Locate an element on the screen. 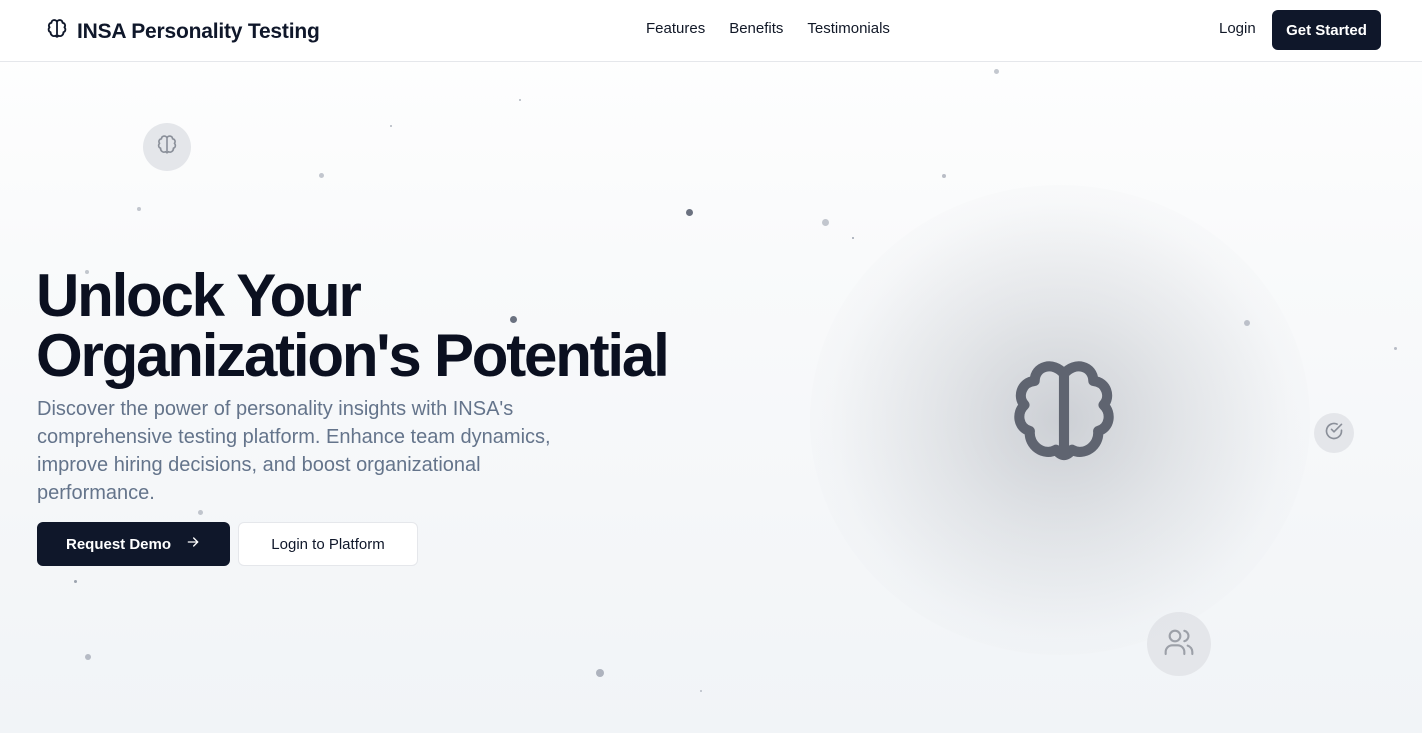  hero-title-line-1: Unlock Your is located at coordinates (199, 295).